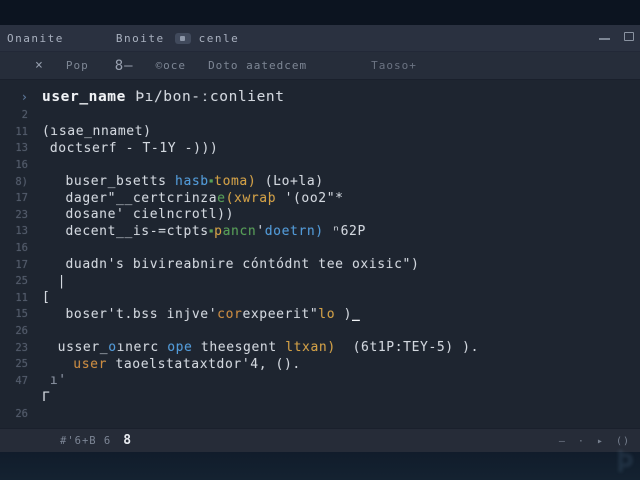 This screenshot has height=480, width=640. What do you see at coordinates (327, 314) in the screenshot?
I see `code-token: lo` at bounding box center [327, 314].